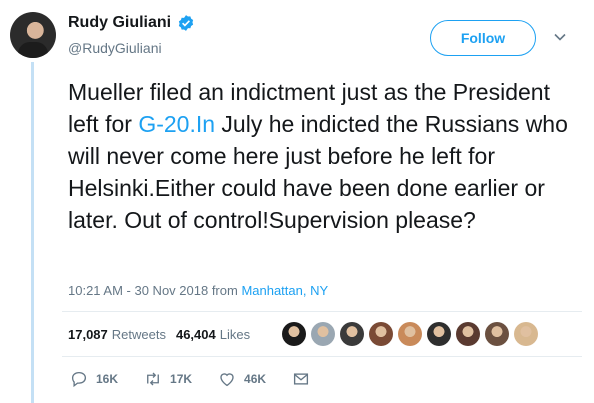  What do you see at coordinates (139, 334) in the screenshot?
I see `retweets-label: Retweets` at bounding box center [139, 334].